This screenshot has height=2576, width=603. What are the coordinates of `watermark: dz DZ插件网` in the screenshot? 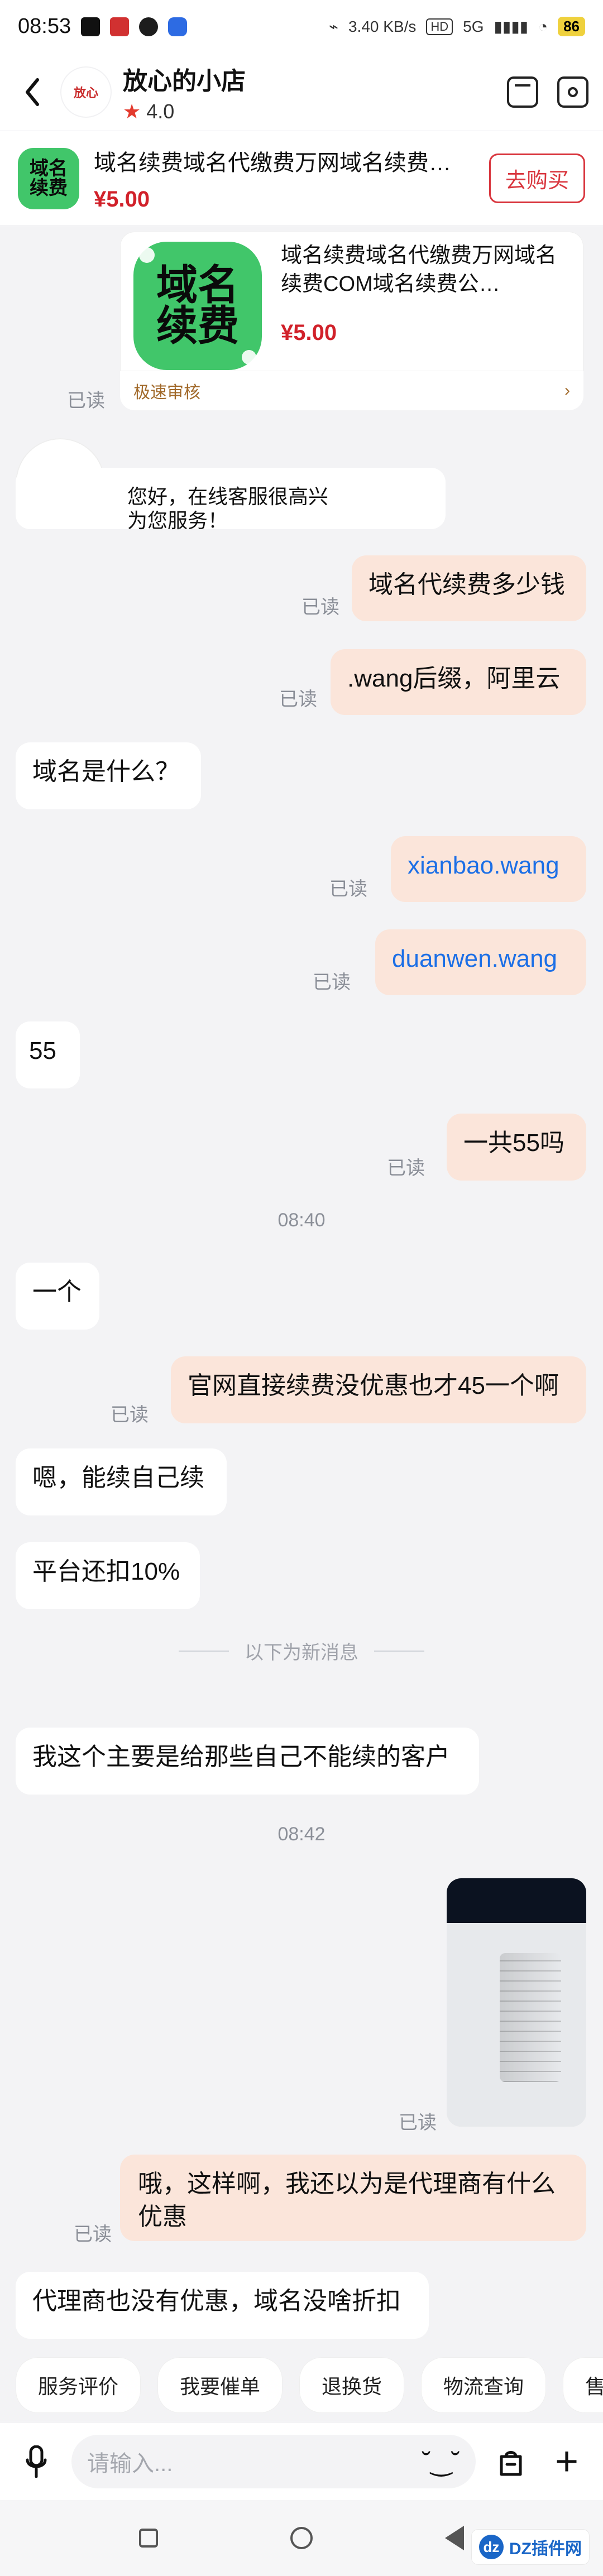 It's located at (530, 2547).